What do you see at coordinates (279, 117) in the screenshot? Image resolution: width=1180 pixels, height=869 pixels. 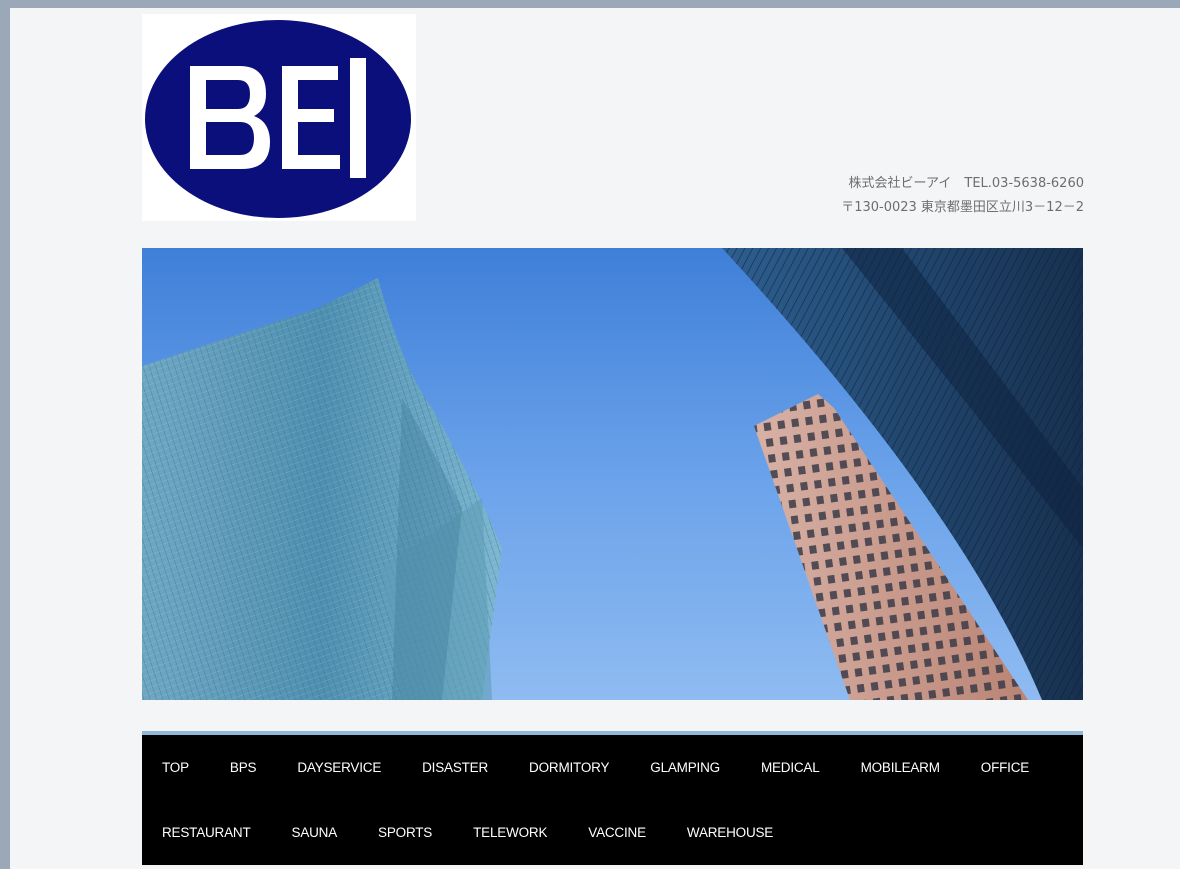 I see `company-logo` at bounding box center [279, 117].